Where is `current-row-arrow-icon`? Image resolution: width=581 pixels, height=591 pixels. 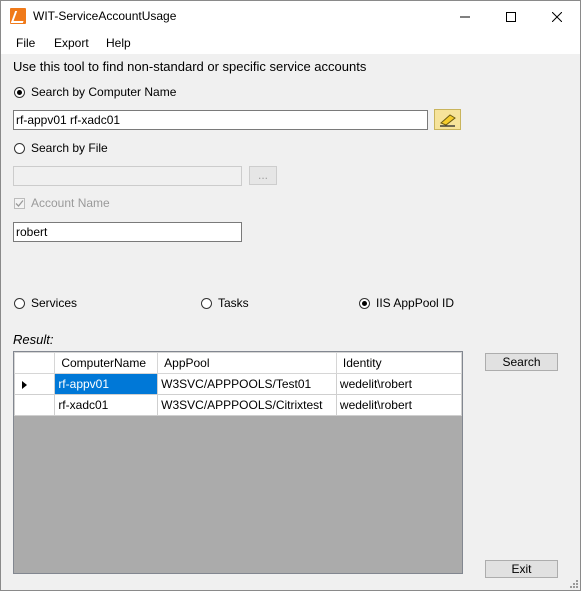 current-row-arrow-icon is located at coordinates (24, 385).